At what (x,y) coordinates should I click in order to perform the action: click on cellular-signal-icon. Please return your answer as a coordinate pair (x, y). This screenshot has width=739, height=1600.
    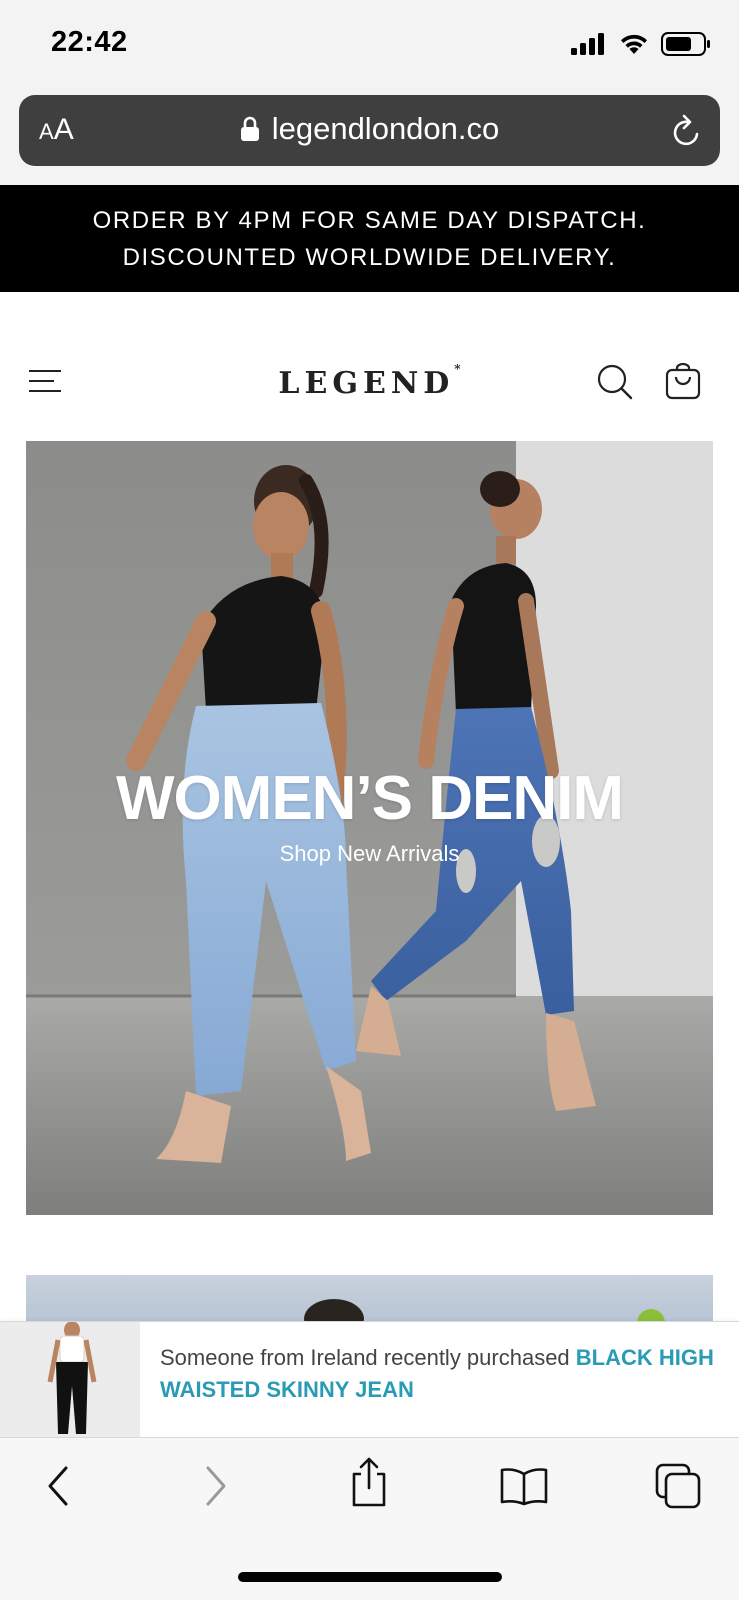
    Looking at the image, I should click on (587, 44).